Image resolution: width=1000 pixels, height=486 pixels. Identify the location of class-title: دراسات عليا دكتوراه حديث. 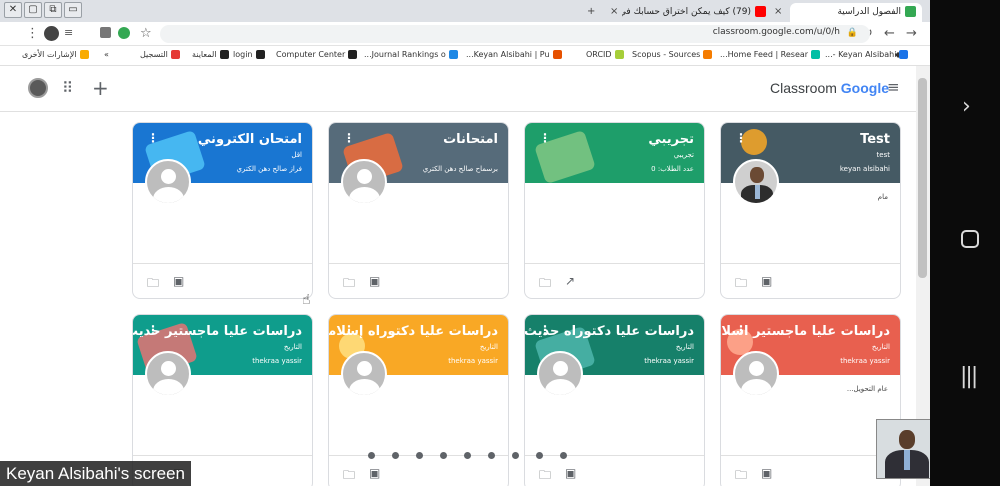
(609, 331).